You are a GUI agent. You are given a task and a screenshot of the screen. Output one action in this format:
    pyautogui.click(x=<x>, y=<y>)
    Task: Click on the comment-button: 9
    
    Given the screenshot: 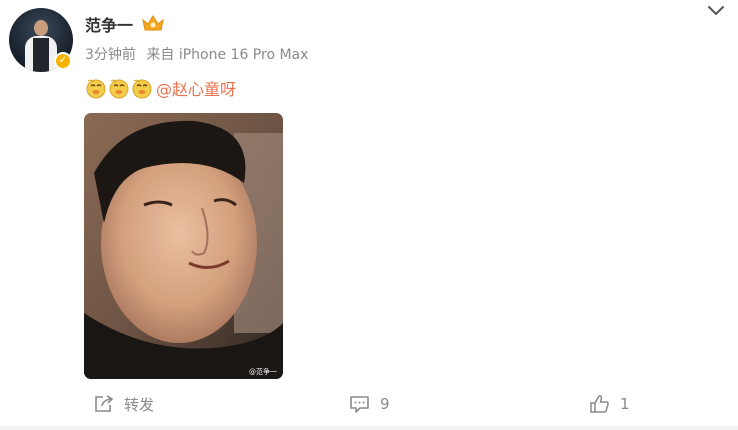 What is the action you would take?
    pyautogui.click(x=369, y=404)
    